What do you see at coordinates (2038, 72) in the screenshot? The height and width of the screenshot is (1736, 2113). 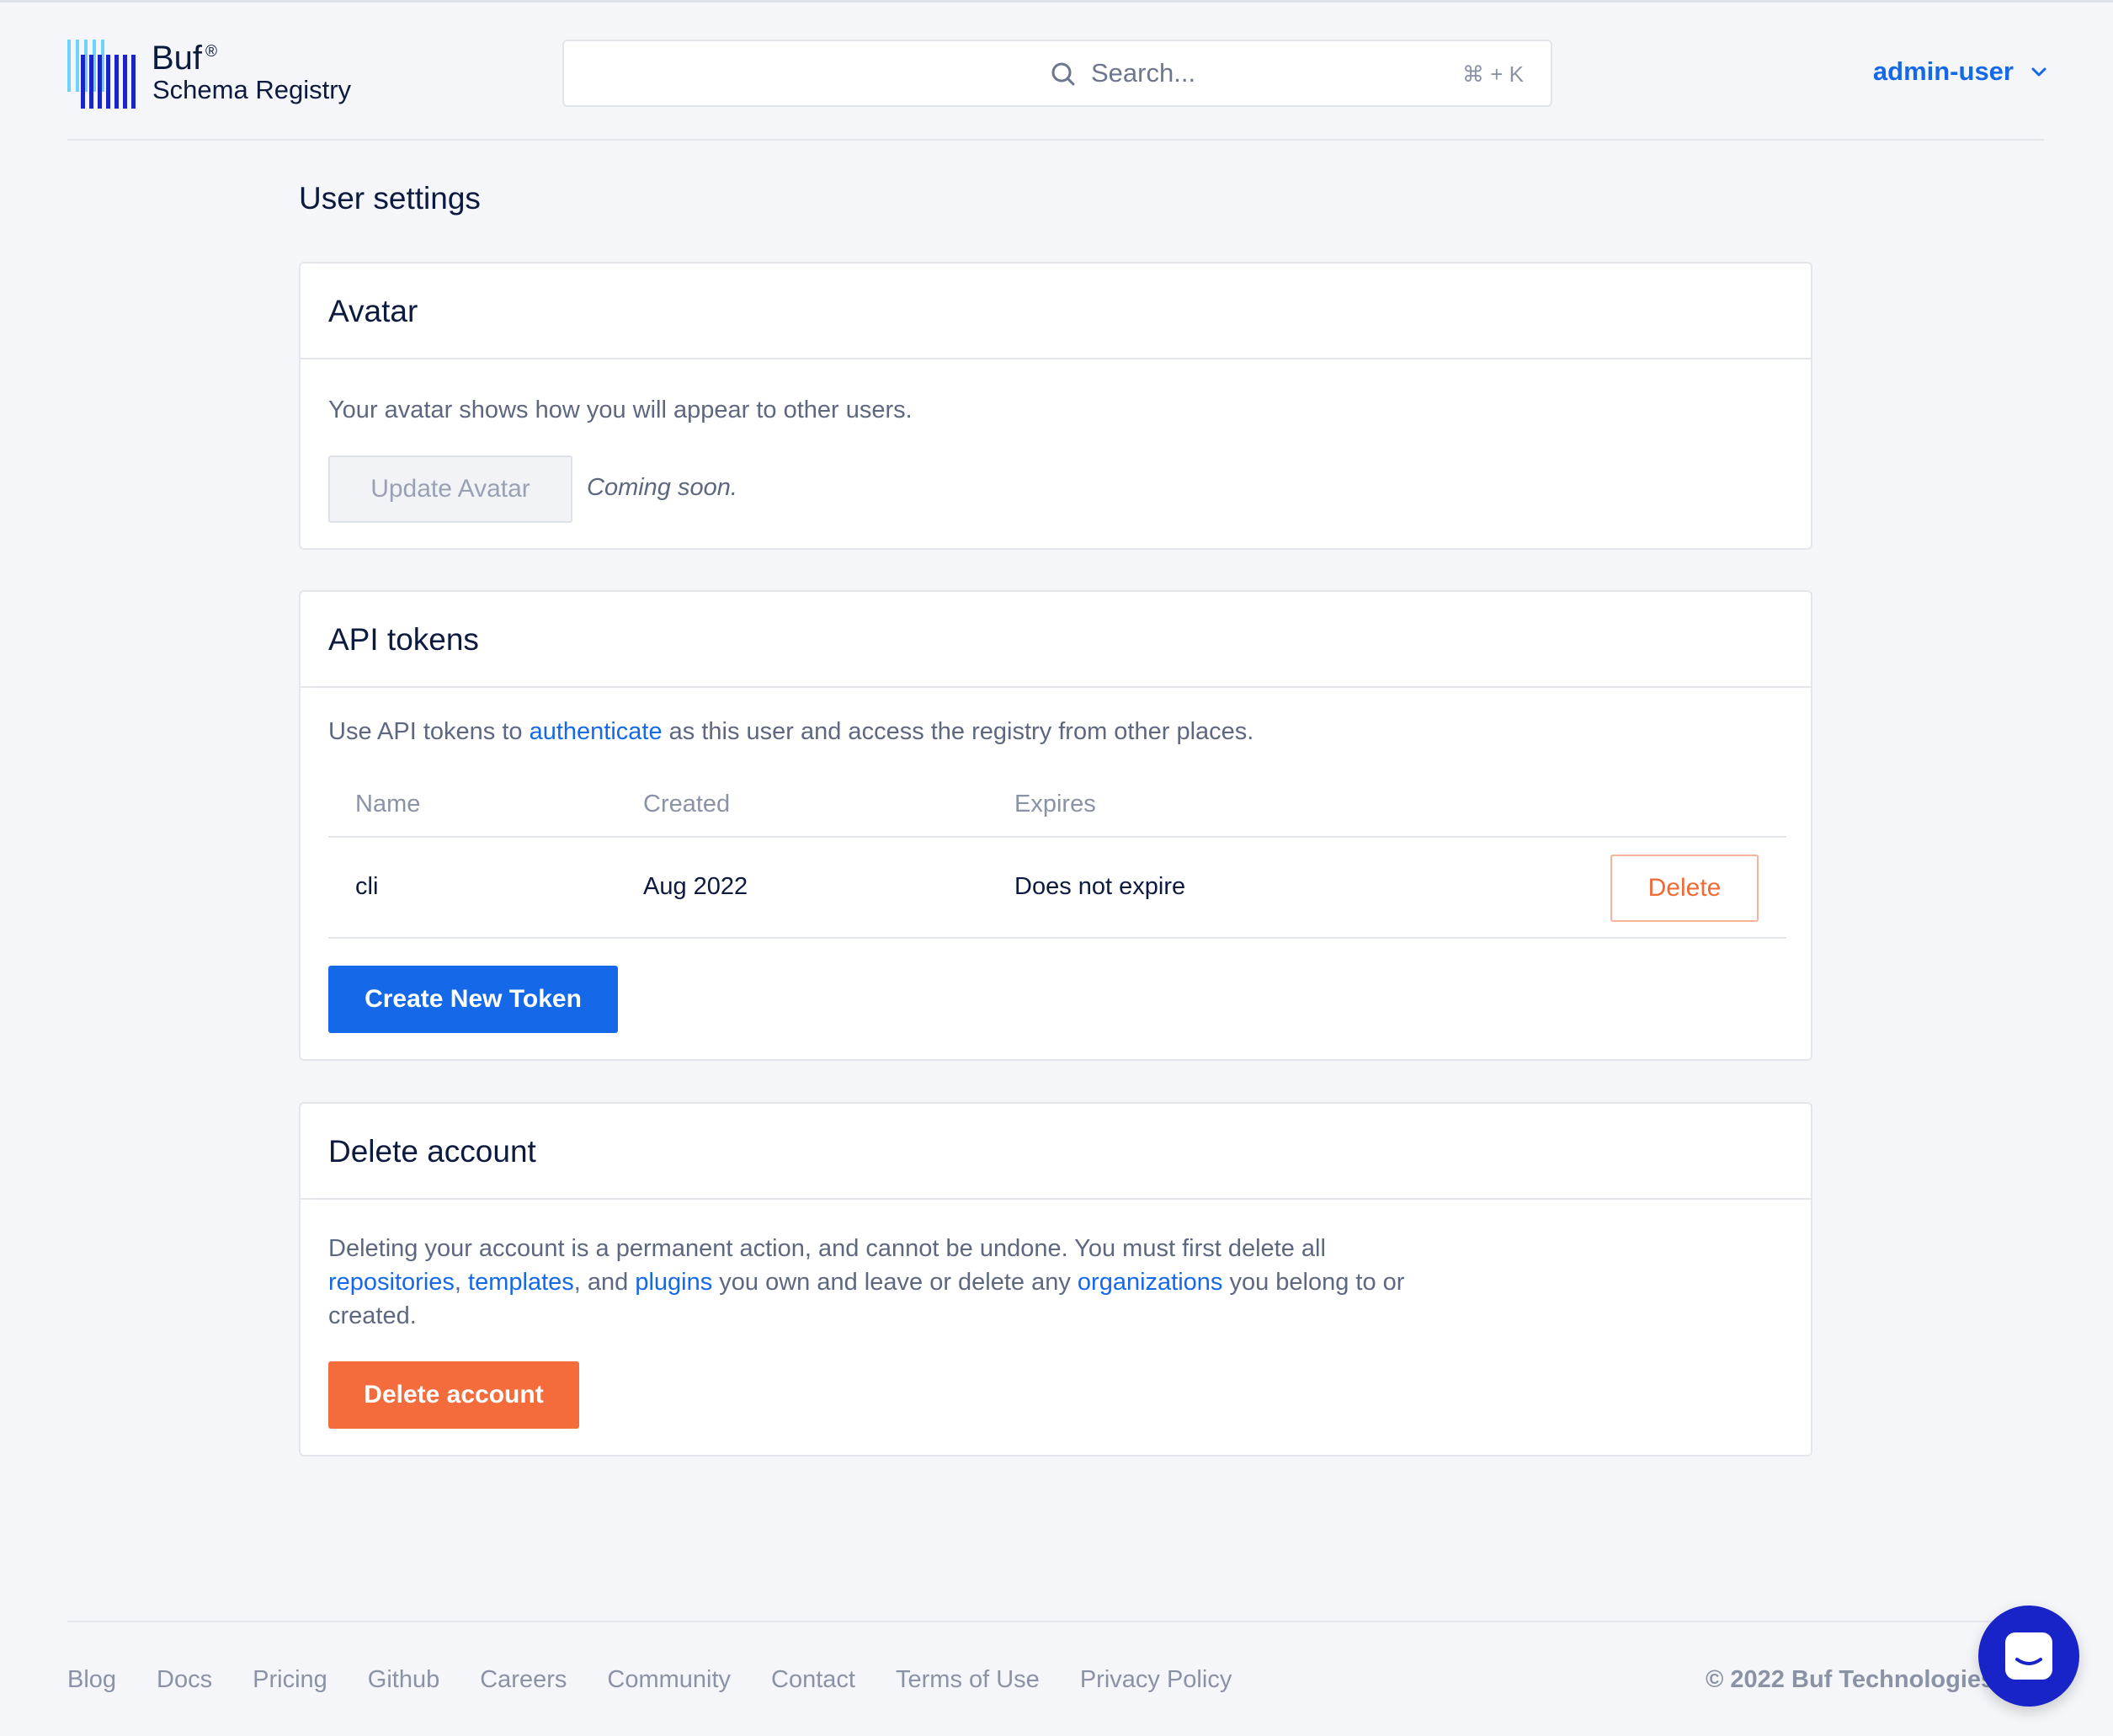 I see `chevron-down-icon` at bounding box center [2038, 72].